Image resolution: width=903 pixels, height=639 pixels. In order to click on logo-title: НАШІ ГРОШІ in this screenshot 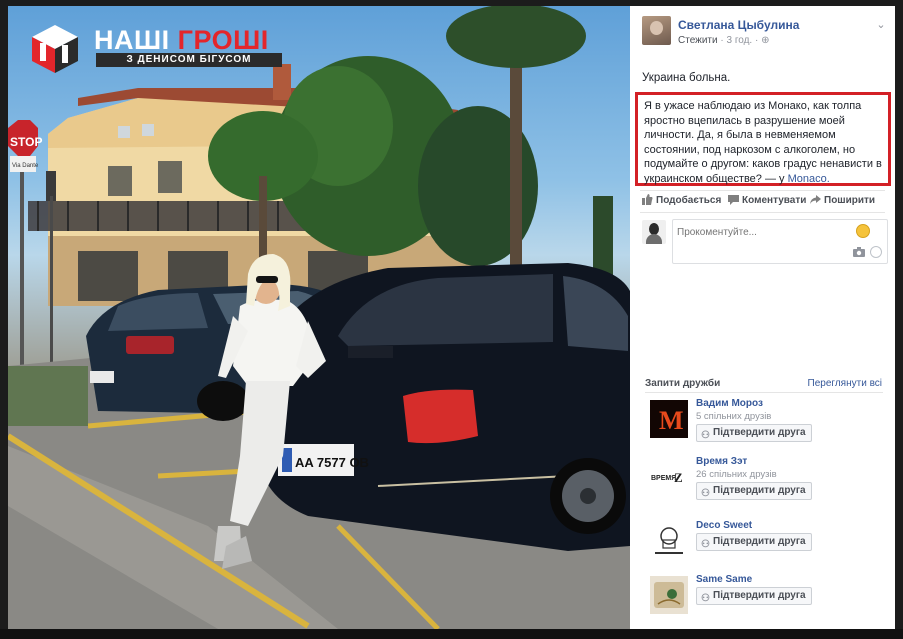, I will do `click(181, 40)`.